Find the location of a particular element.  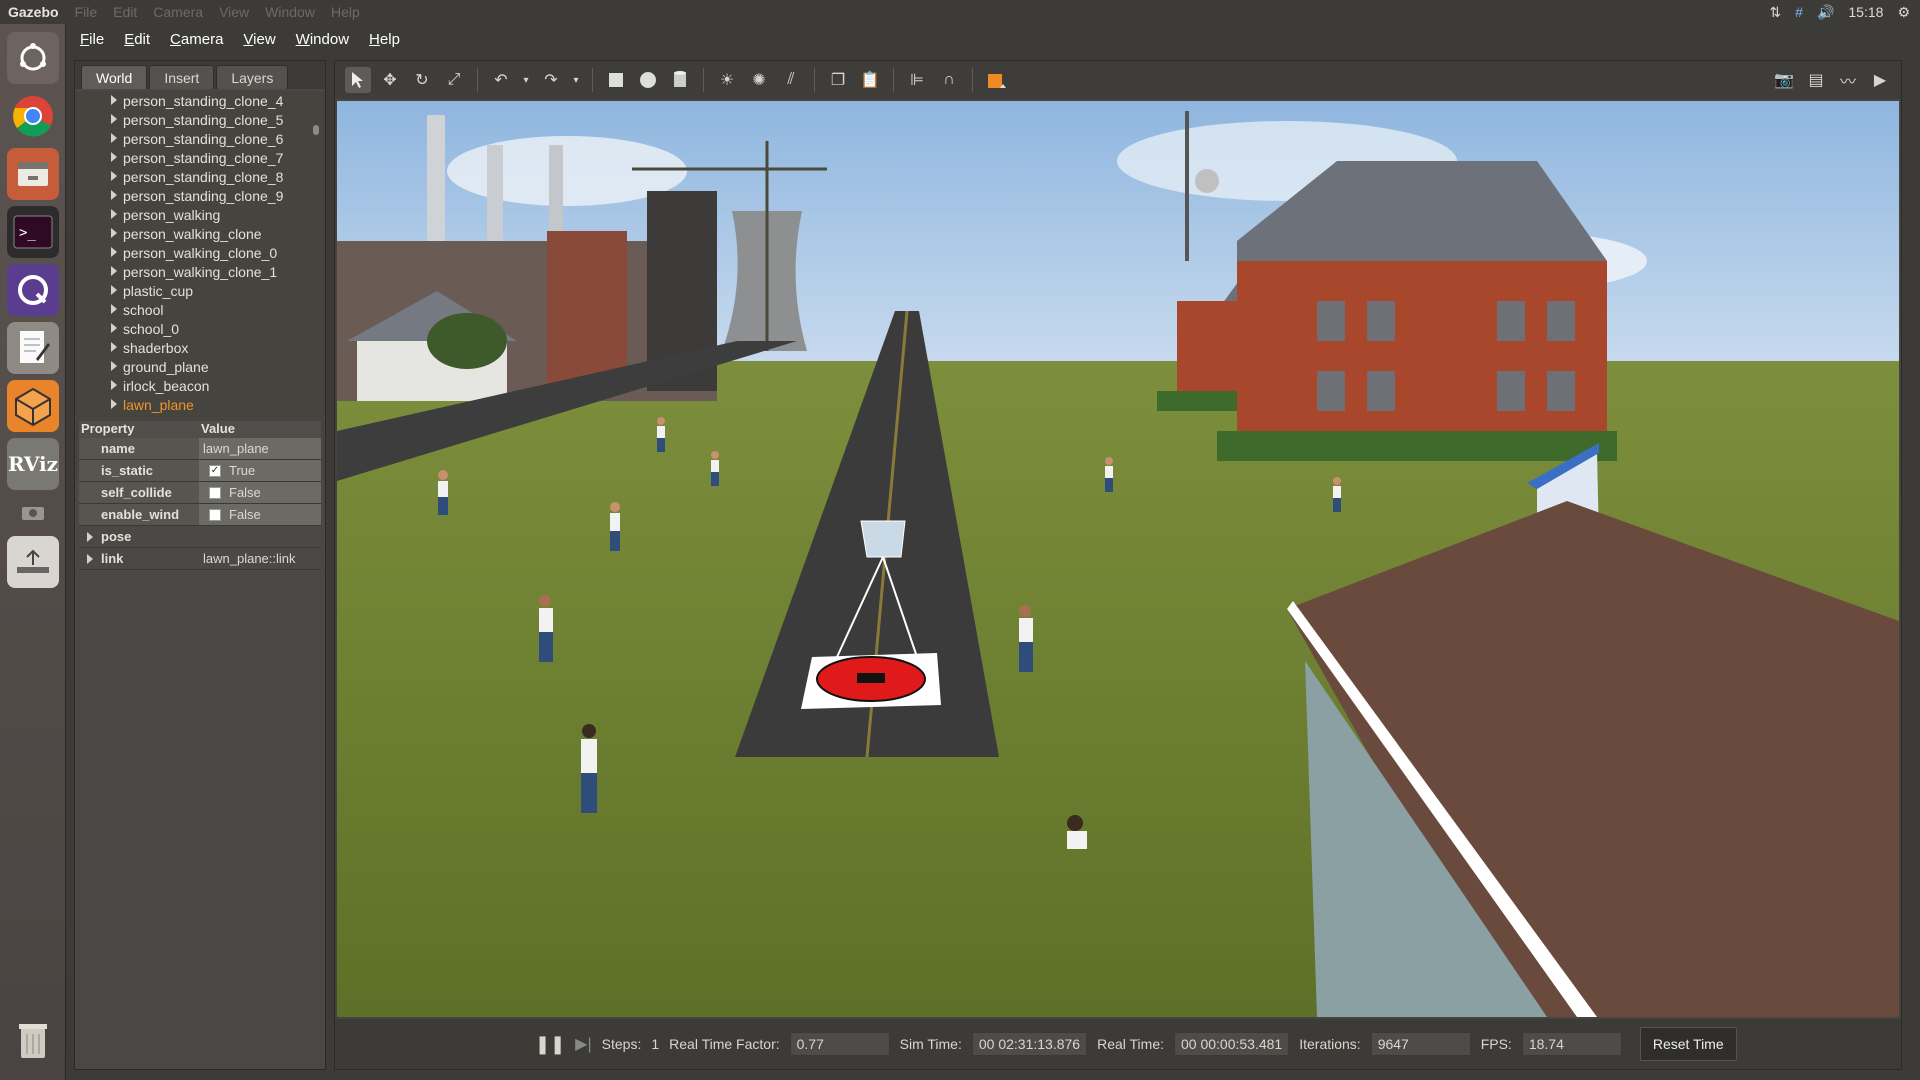

network-icon: ⇅ is located at coordinates (1775, 12).